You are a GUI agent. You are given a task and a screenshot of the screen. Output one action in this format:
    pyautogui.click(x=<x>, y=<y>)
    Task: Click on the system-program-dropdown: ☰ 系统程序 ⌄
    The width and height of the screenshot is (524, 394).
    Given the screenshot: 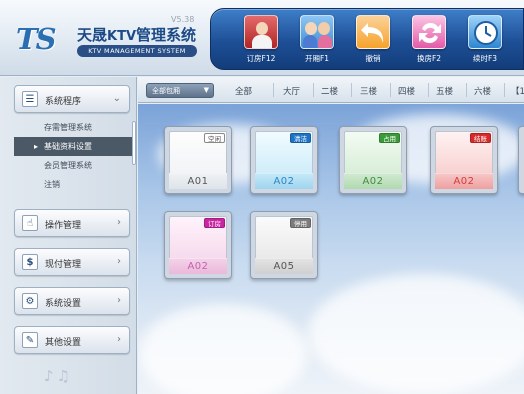 What is the action you would take?
    pyautogui.click(x=72, y=99)
    